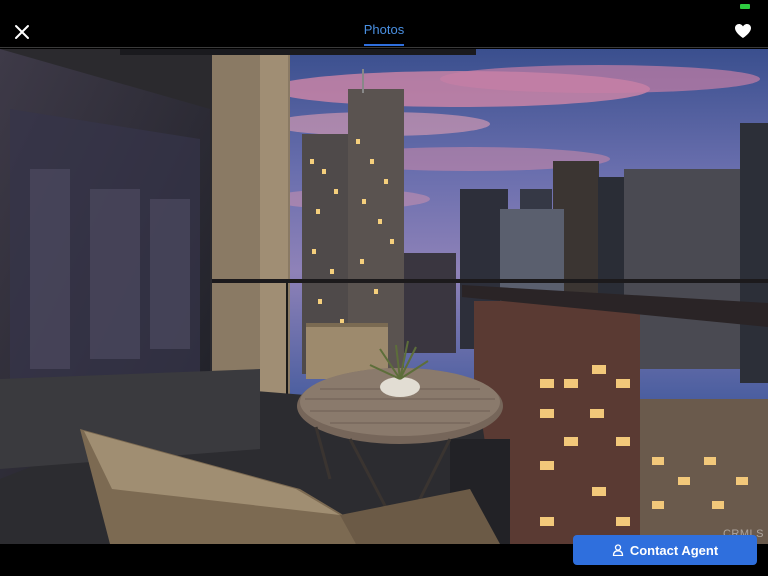 This screenshot has height=576, width=768. What do you see at coordinates (617, 550) in the screenshot?
I see `user-icon` at bounding box center [617, 550].